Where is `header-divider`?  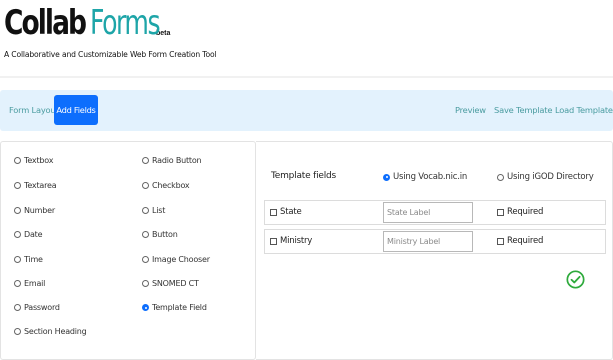 header-divider is located at coordinates (306, 77).